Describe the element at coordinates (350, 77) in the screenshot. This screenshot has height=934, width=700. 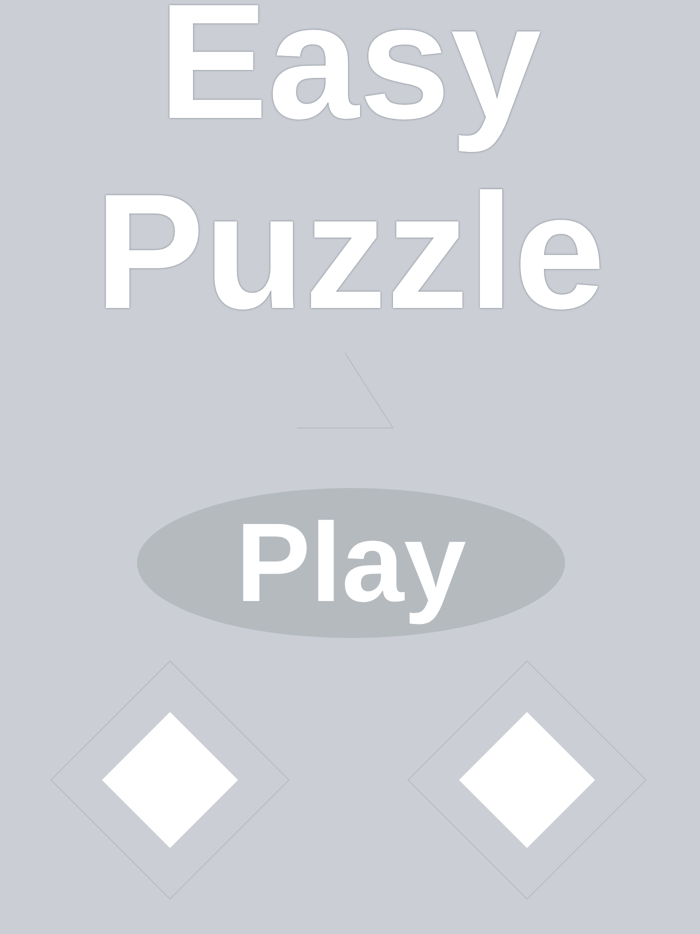
I see `title-text: Easy` at that location.